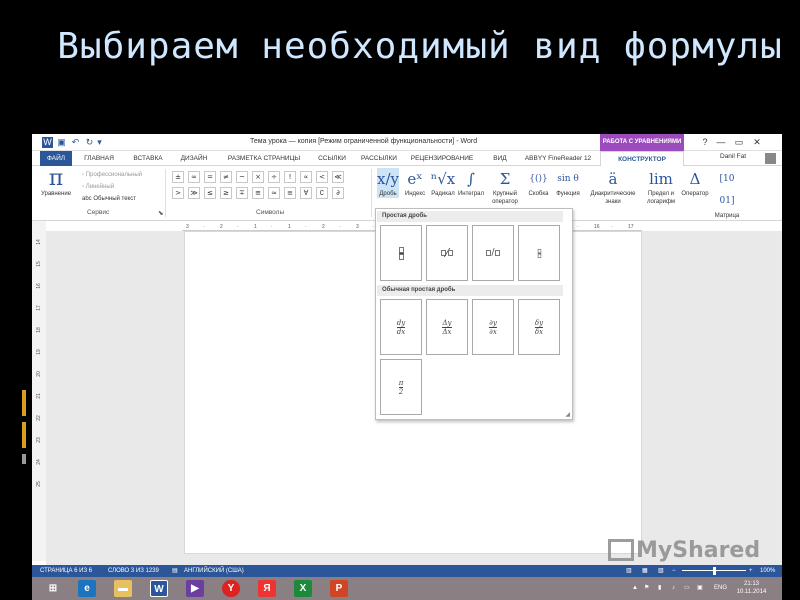 This screenshot has height=600, width=800. What do you see at coordinates (231, 588) in the screenshot?
I see `yandex-browser-icon: Y` at bounding box center [231, 588].